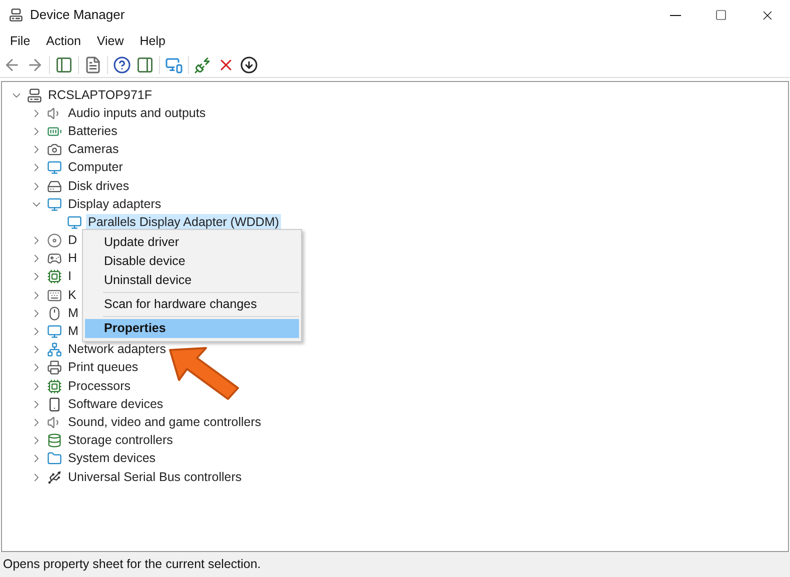 The image size is (790, 577). What do you see at coordinates (721, 15) in the screenshot?
I see `maximize-icon` at bounding box center [721, 15].